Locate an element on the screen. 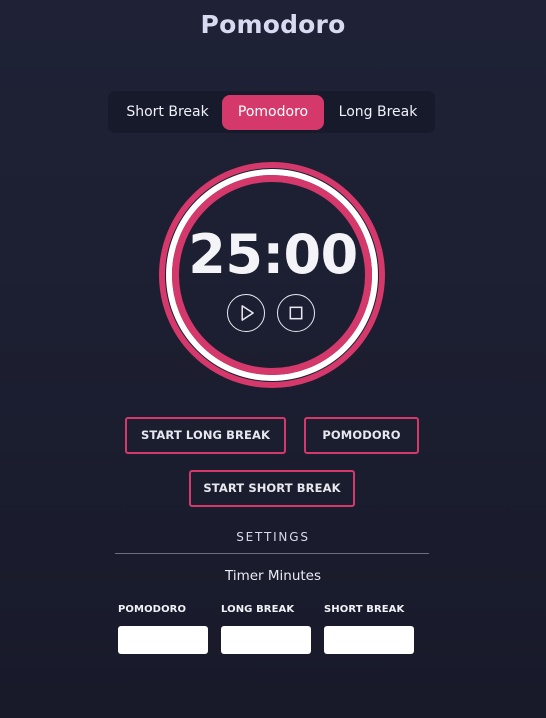 This screenshot has width=546, height=718. start-short-break-button: START SHORT BREAK is located at coordinates (272, 488).